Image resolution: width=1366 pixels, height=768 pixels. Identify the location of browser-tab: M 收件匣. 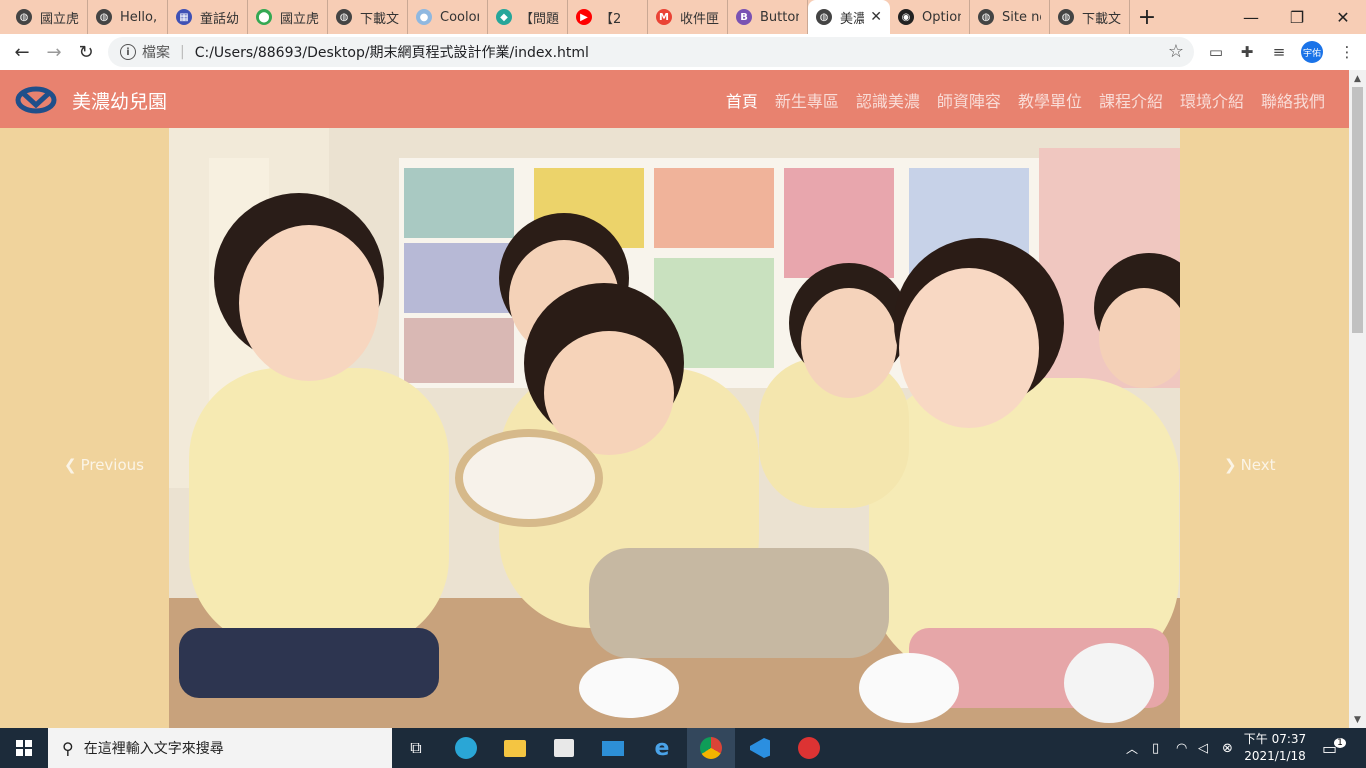
(688, 17).